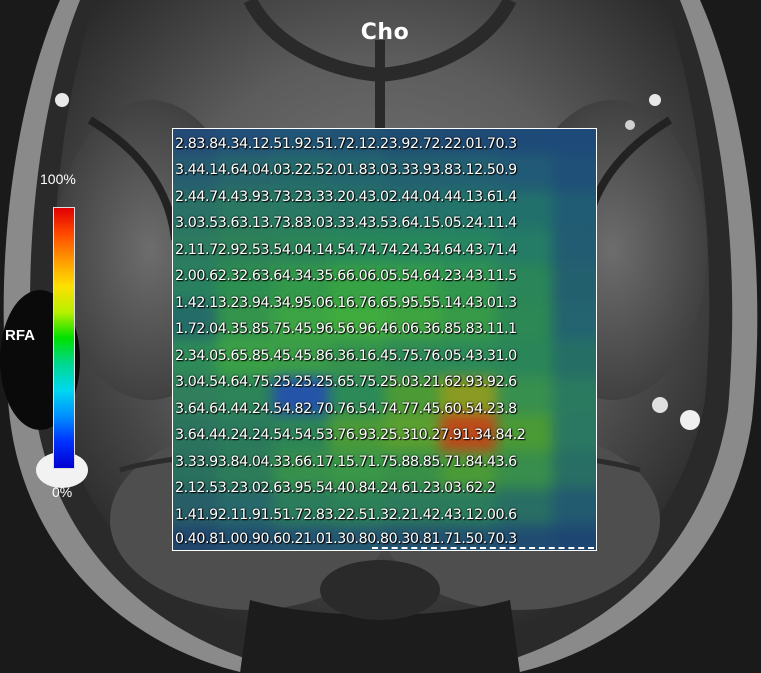  I want to click on colorbar, so click(64, 338).